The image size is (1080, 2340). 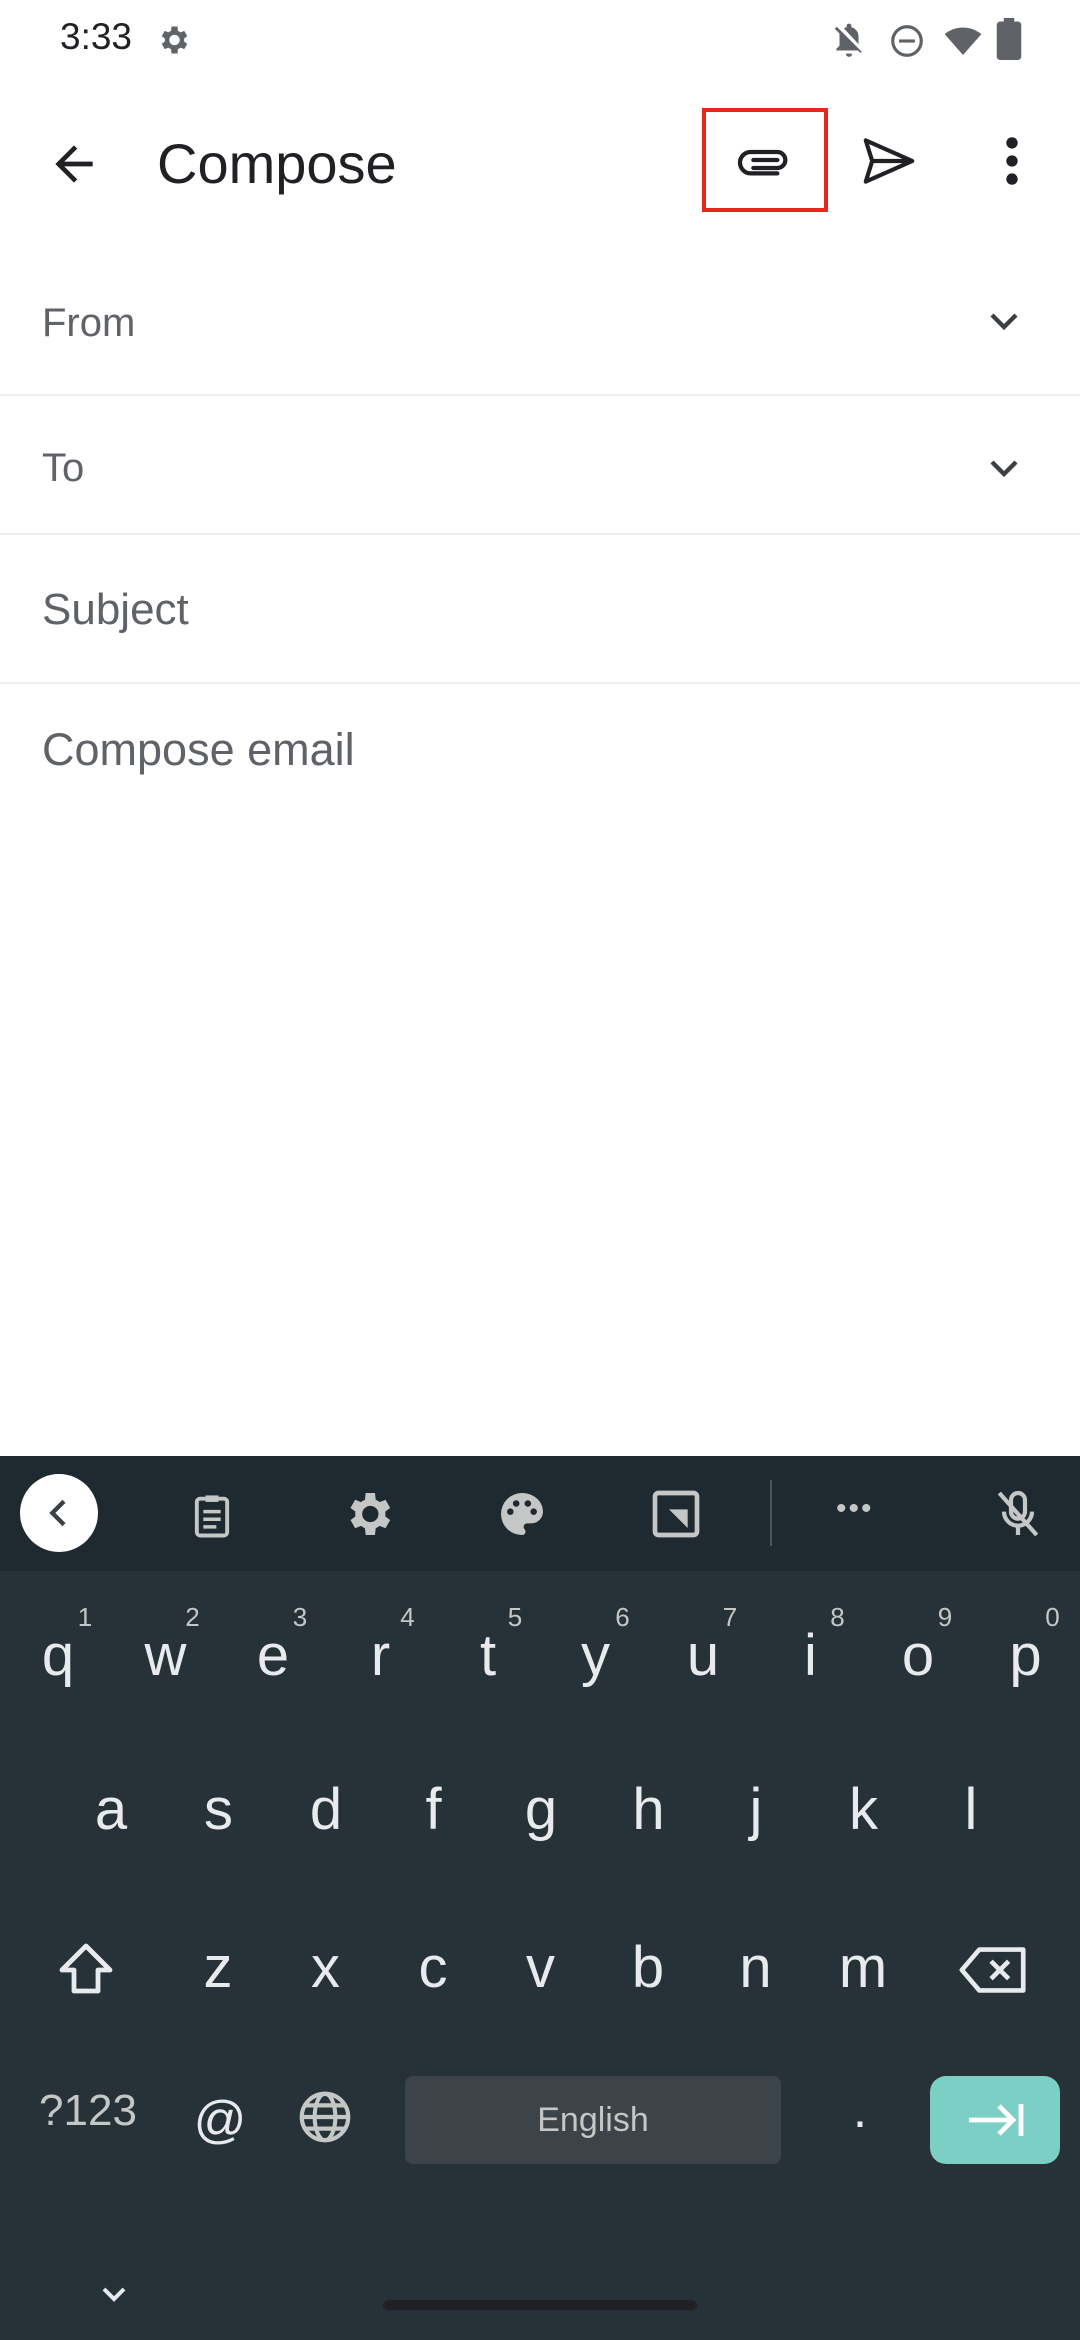 What do you see at coordinates (864, 1809) in the screenshot?
I see `key-k: k` at bounding box center [864, 1809].